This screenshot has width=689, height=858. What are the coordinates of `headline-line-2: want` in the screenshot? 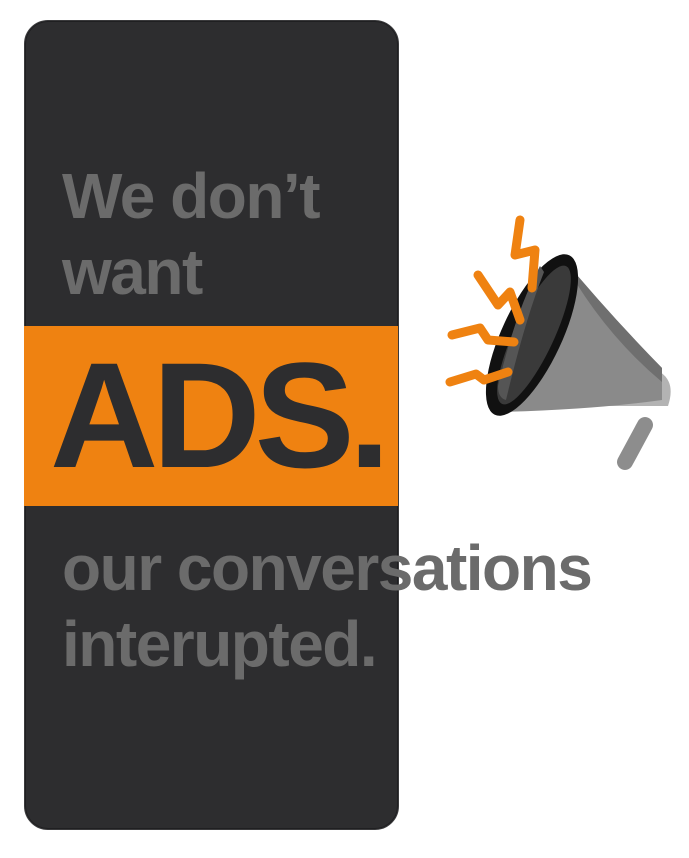 It's located at (132, 272).